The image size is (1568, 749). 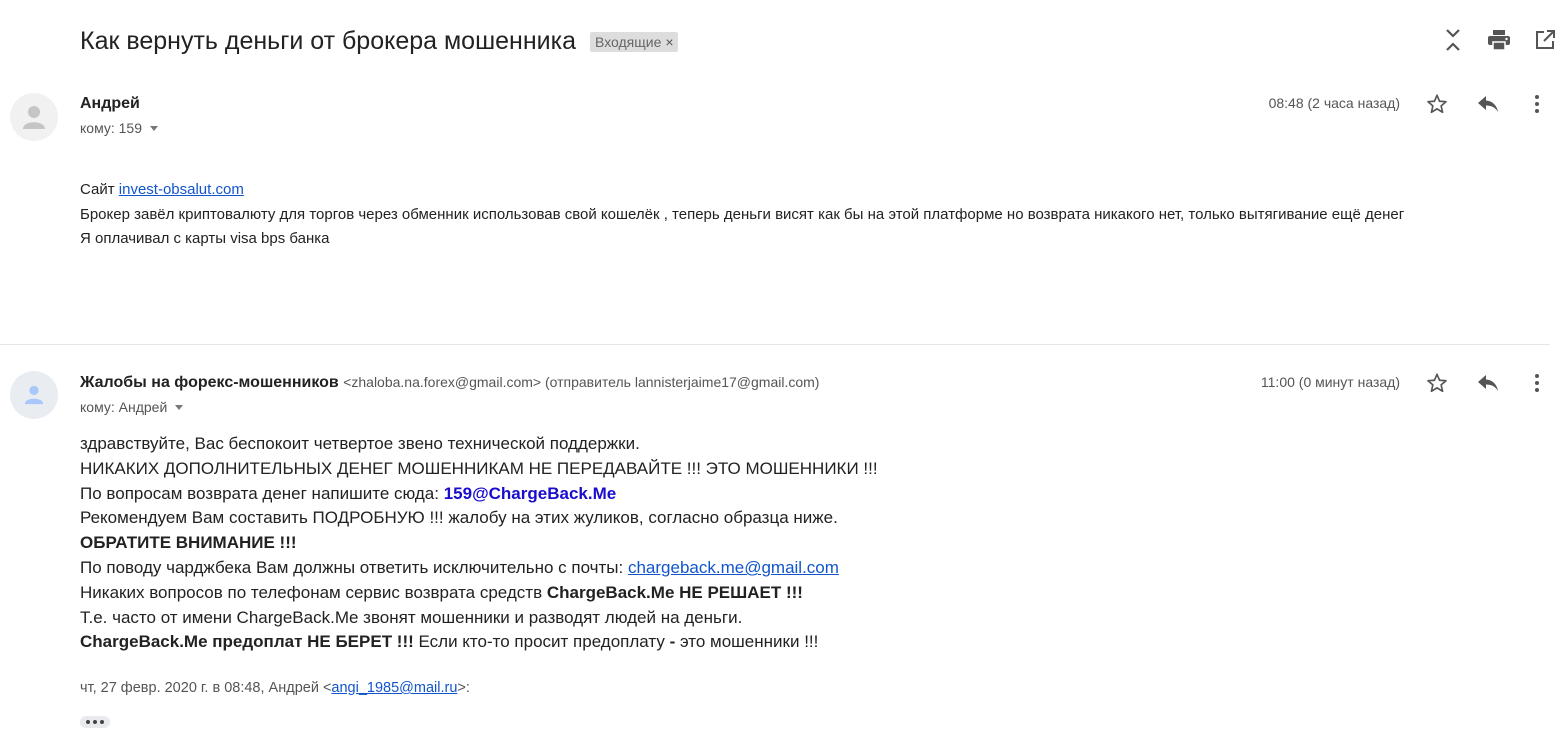 What do you see at coordinates (669, 42) in the screenshot?
I see `remove-label-button: ×` at bounding box center [669, 42].